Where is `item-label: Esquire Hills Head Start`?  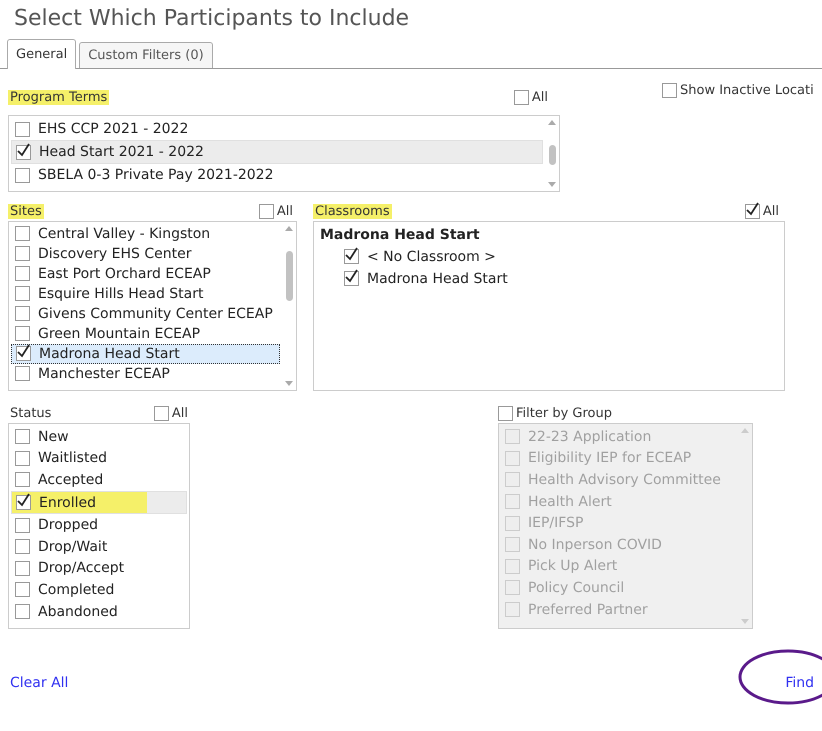 item-label: Esquire Hills Head Start is located at coordinates (121, 294).